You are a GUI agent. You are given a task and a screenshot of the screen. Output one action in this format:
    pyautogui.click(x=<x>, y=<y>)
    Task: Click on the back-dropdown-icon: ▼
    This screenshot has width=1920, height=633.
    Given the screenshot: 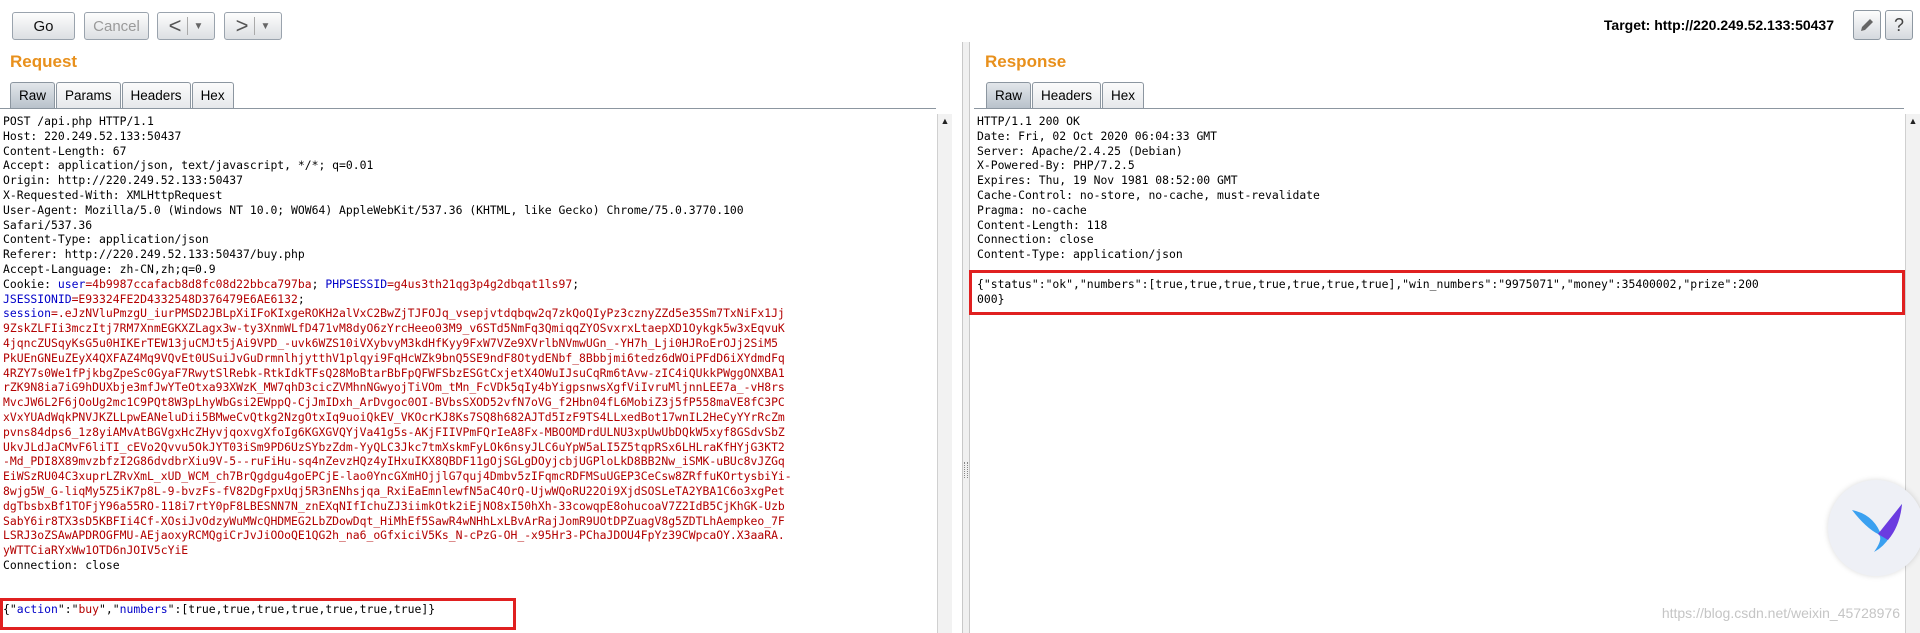 What is the action you would take?
    pyautogui.click(x=195, y=26)
    